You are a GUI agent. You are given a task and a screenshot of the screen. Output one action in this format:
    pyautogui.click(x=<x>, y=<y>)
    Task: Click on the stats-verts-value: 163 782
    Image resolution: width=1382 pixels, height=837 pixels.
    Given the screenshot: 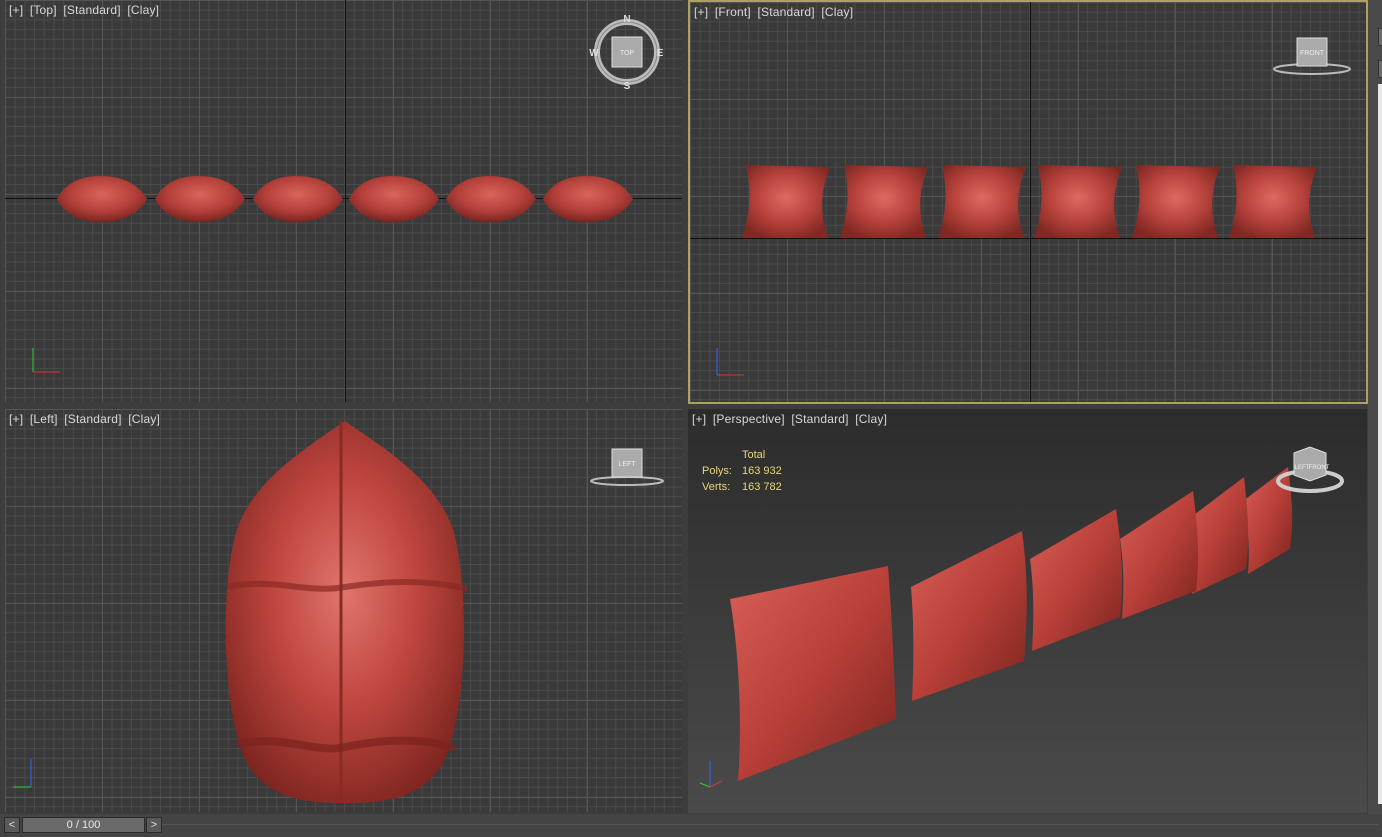 What is the action you would take?
    pyautogui.click(x=762, y=487)
    